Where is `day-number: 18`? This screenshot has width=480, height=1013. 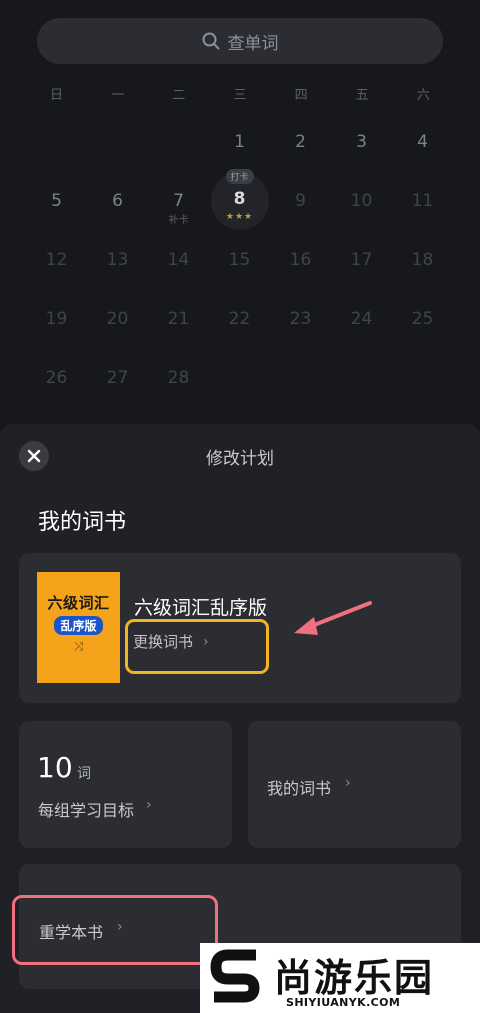
day-number: 18 is located at coordinates (422, 259).